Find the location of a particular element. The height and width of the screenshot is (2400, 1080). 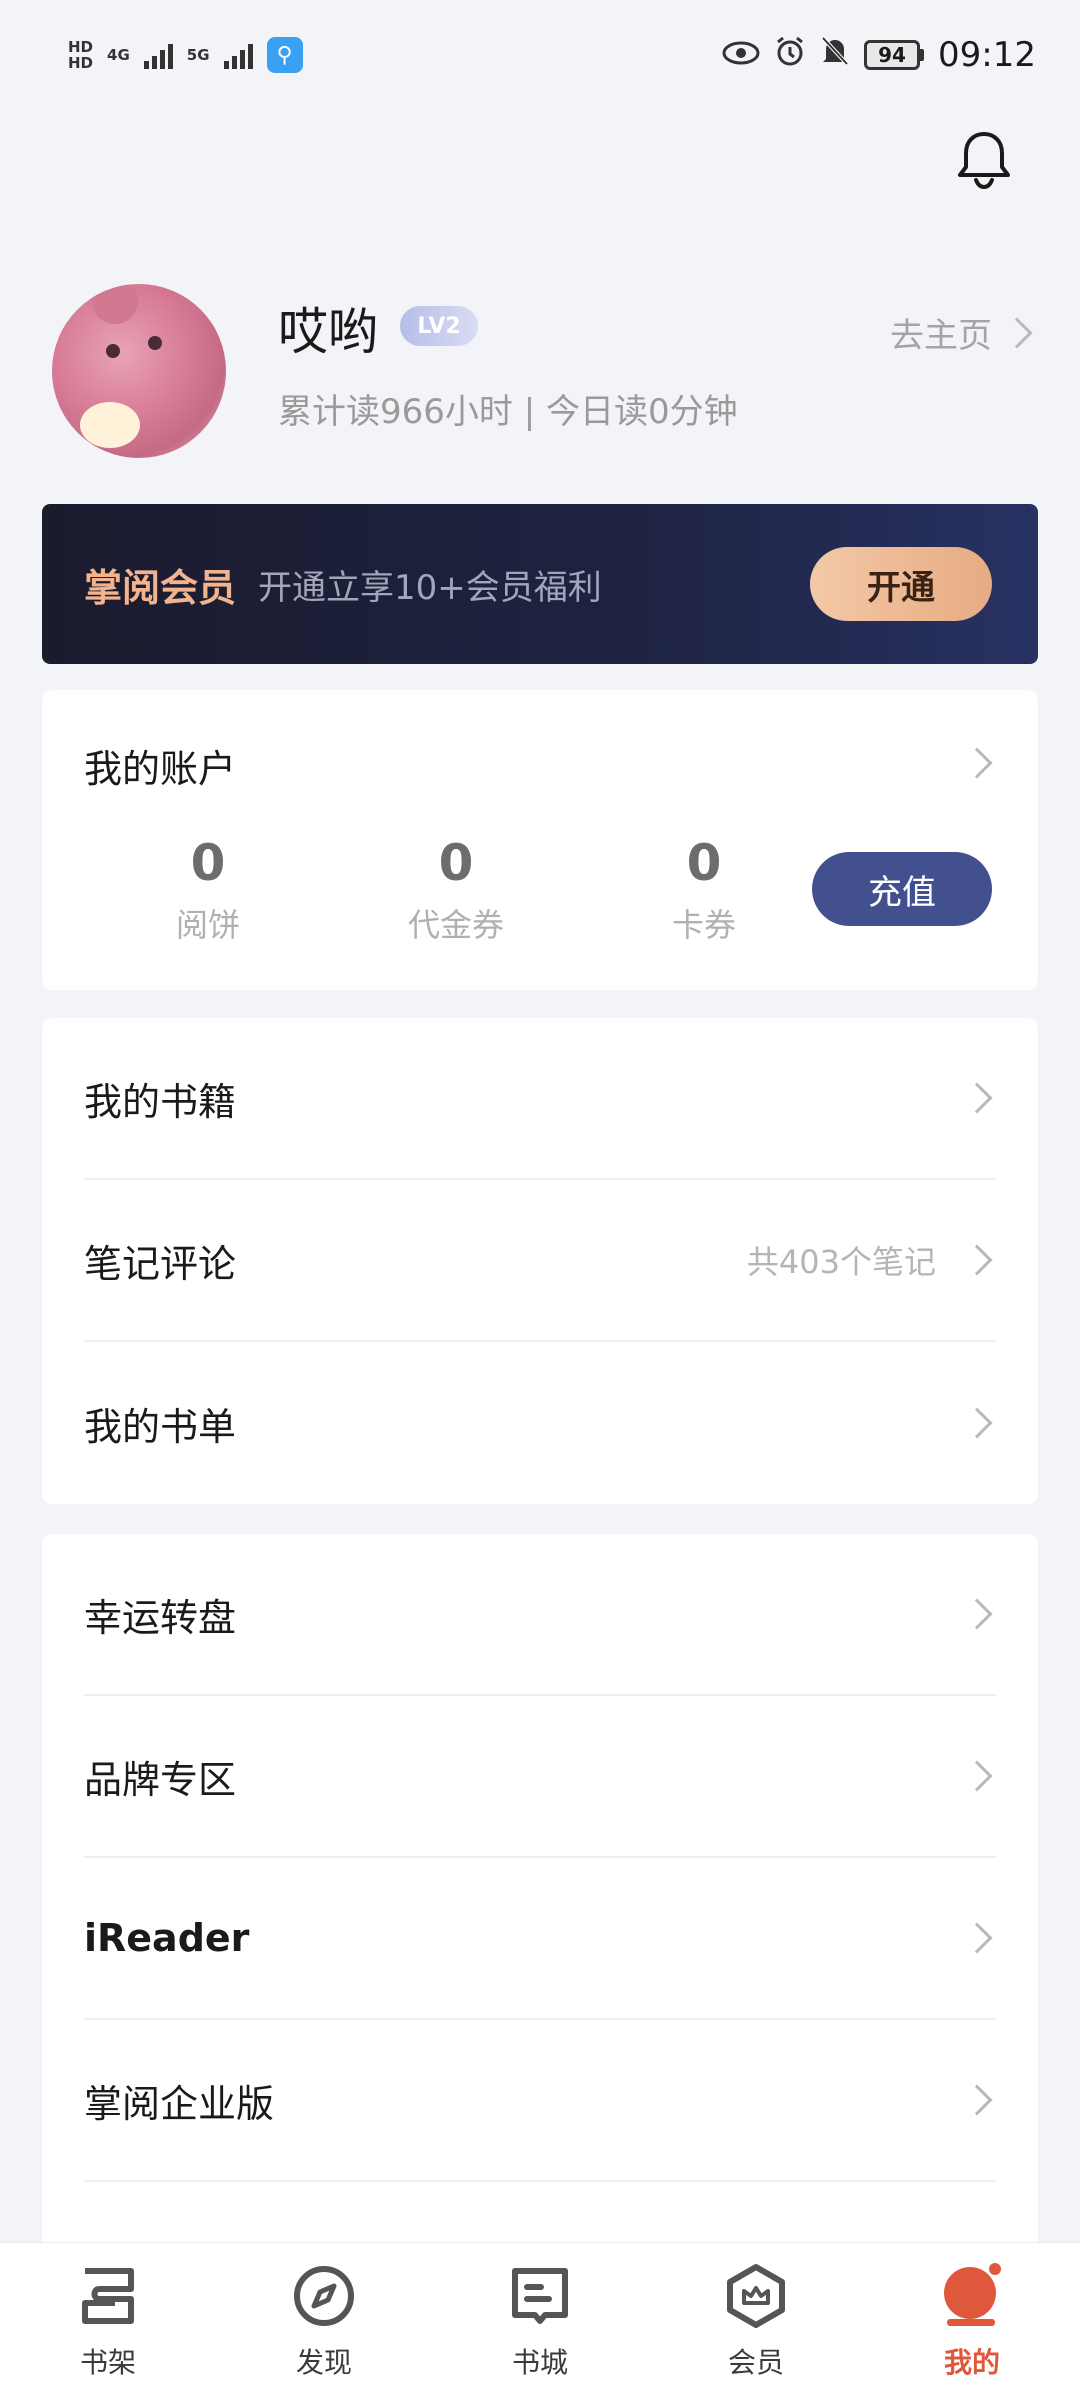

book-store-icon is located at coordinates (540, 2296).